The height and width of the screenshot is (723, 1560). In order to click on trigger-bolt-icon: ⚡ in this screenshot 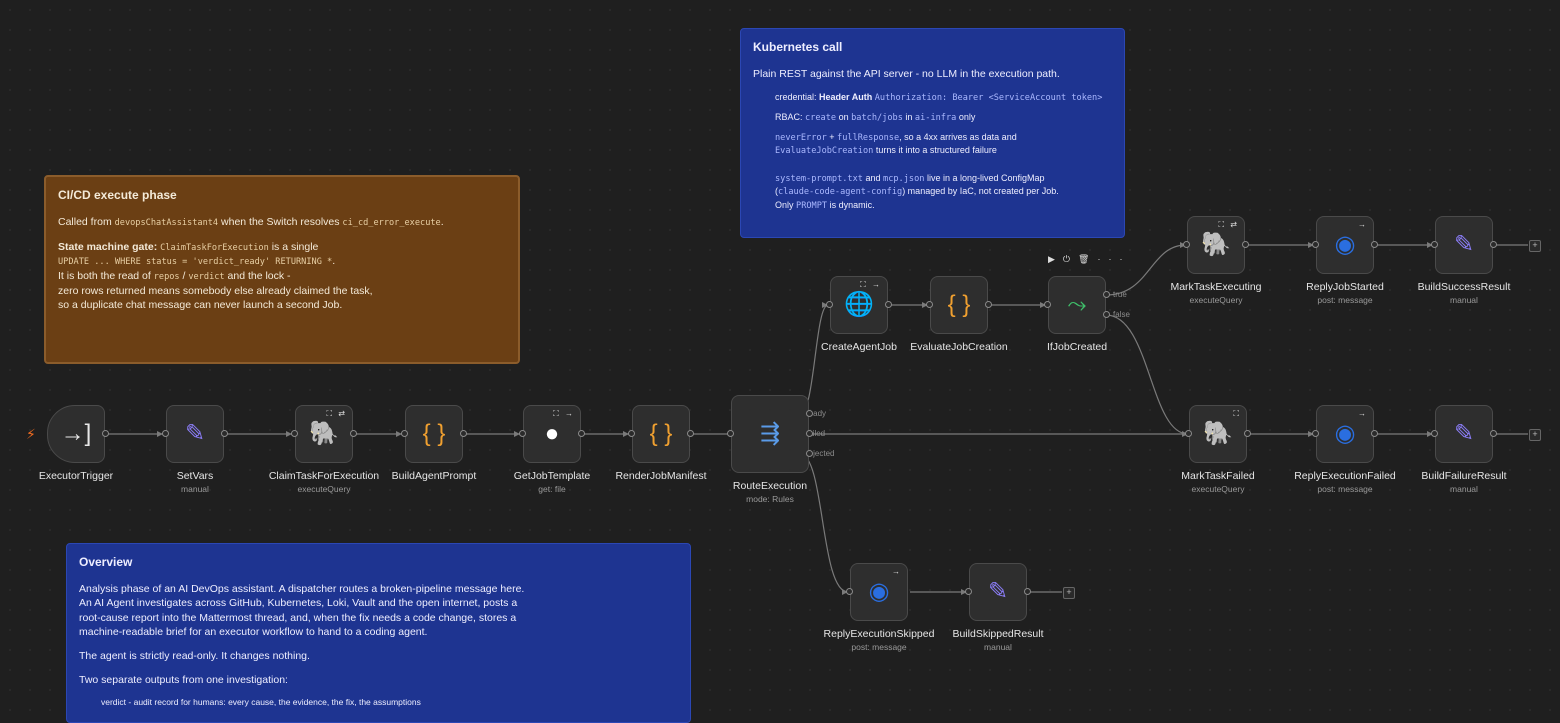, I will do `click(31, 434)`.